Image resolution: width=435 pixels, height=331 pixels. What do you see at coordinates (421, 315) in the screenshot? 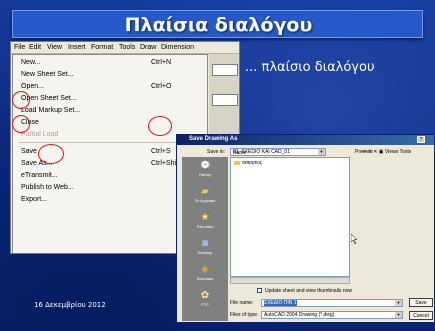
I see `cancel-button: Cancel` at bounding box center [421, 315].